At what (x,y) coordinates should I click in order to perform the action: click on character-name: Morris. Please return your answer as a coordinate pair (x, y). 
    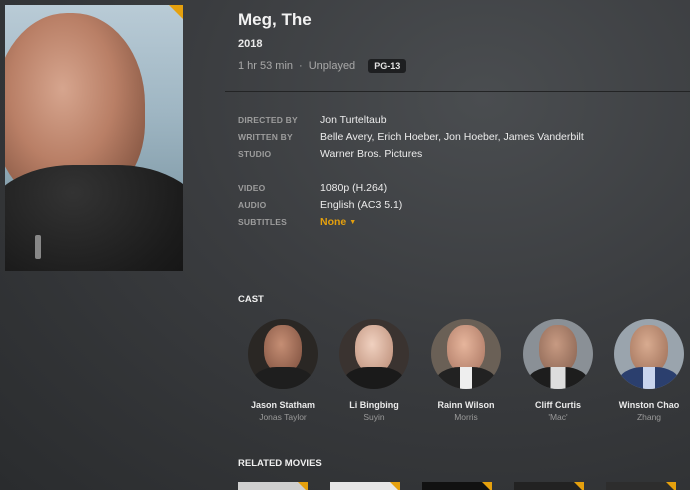
    Looking at the image, I should click on (466, 417).